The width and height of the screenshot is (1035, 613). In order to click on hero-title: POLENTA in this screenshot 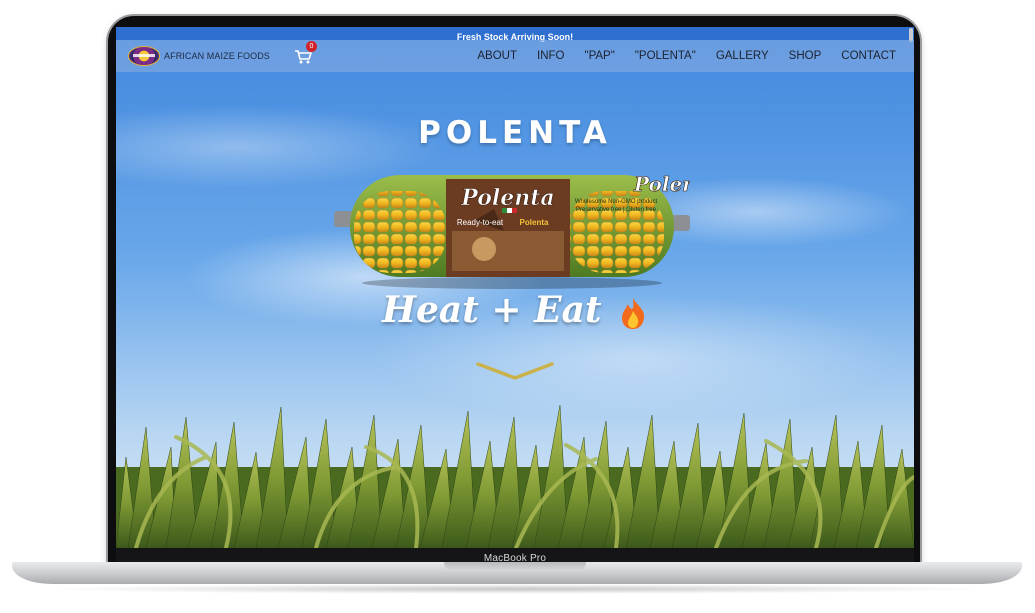, I will do `click(515, 133)`.